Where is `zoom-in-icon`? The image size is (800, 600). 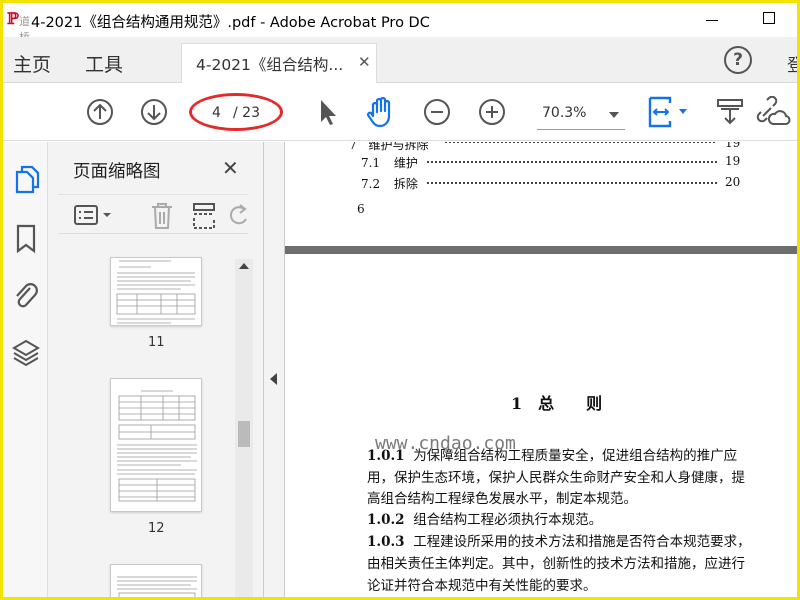
zoom-in-icon is located at coordinates (492, 112).